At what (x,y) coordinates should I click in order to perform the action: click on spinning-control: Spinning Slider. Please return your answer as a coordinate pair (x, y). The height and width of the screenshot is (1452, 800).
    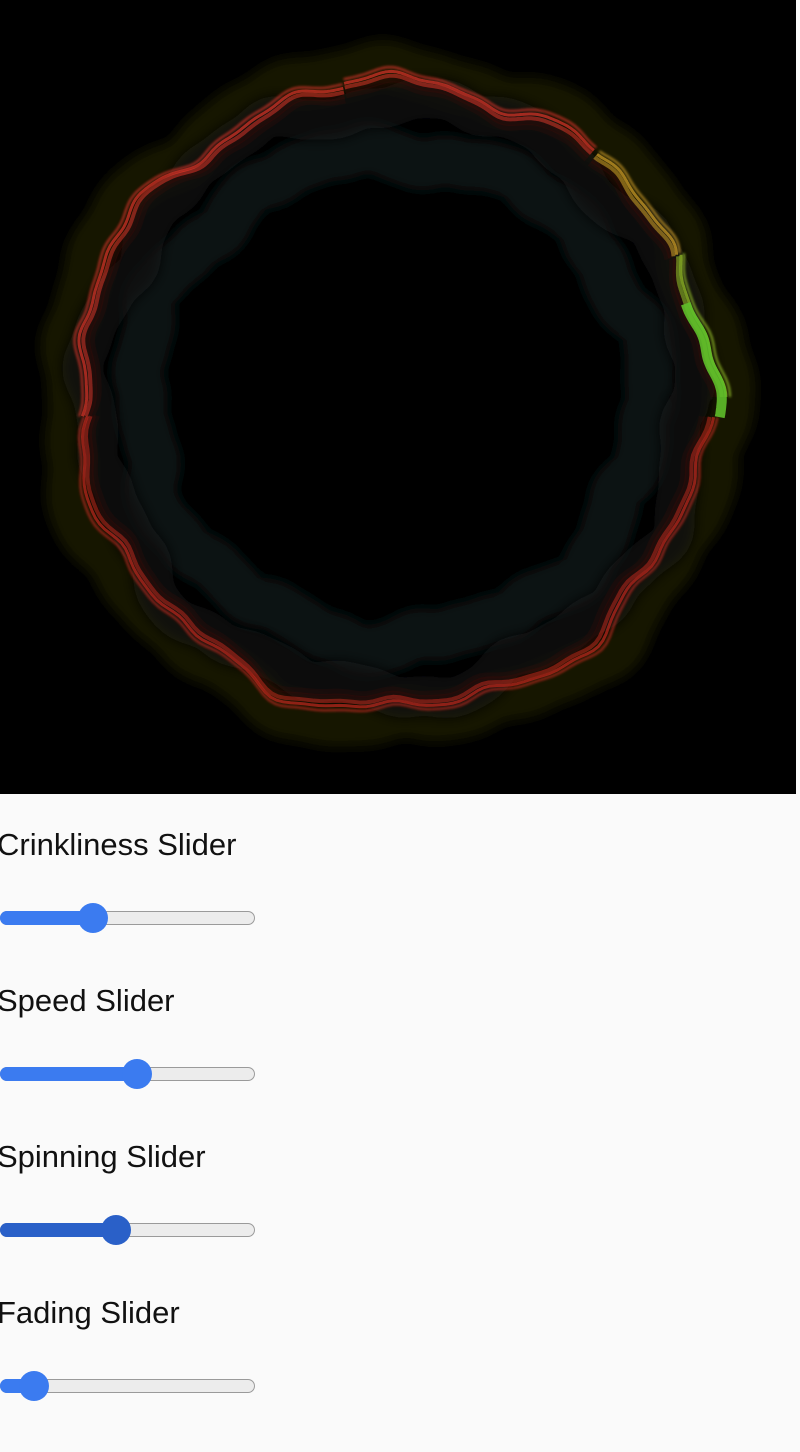
    Looking at the image, I should click on (150, 1205).